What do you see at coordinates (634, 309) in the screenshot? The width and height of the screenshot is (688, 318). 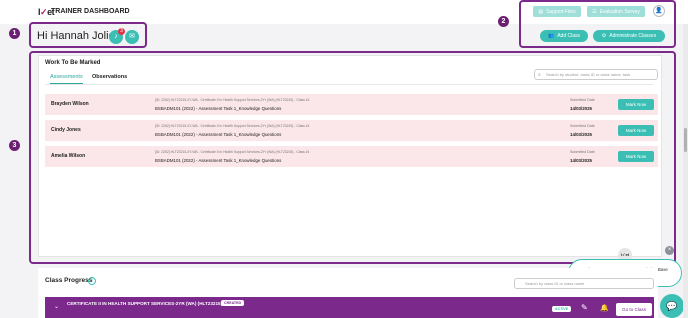 I see `go-to-class-button: Go to Class` at bounding box center [634, 309].